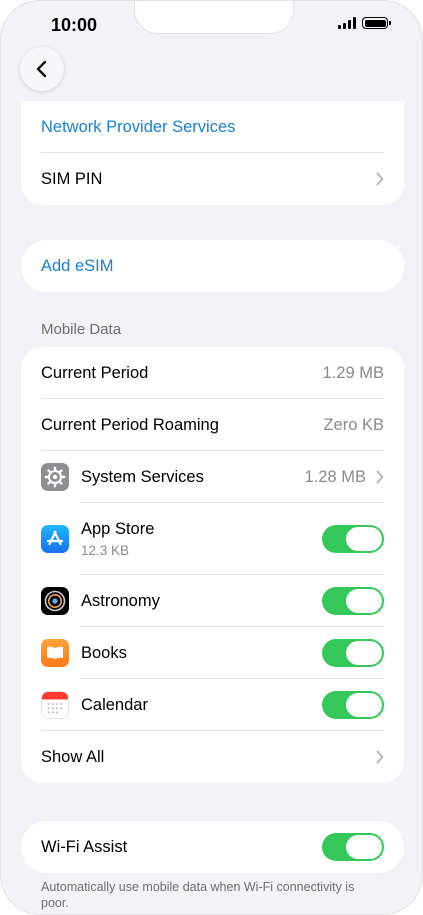 This screenshot has width=423, height=915. Describe the element at coordinates (212, 477) in the screenshot. I see `system-services-row: System Services 1.28 MB` at that location.